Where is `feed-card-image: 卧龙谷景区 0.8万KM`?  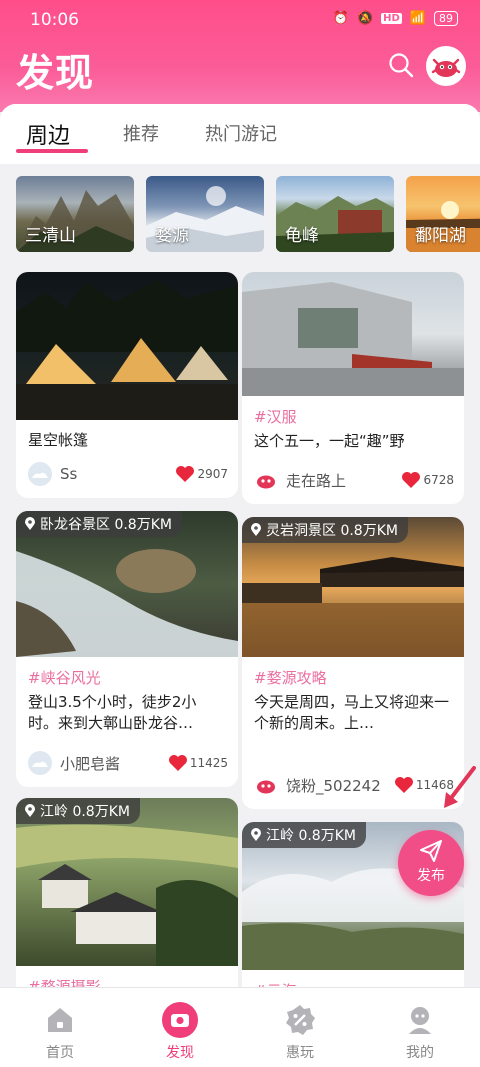 feed-card-image: 卧龙谷景区 0.8万KM is located at coordinates (127, 584).